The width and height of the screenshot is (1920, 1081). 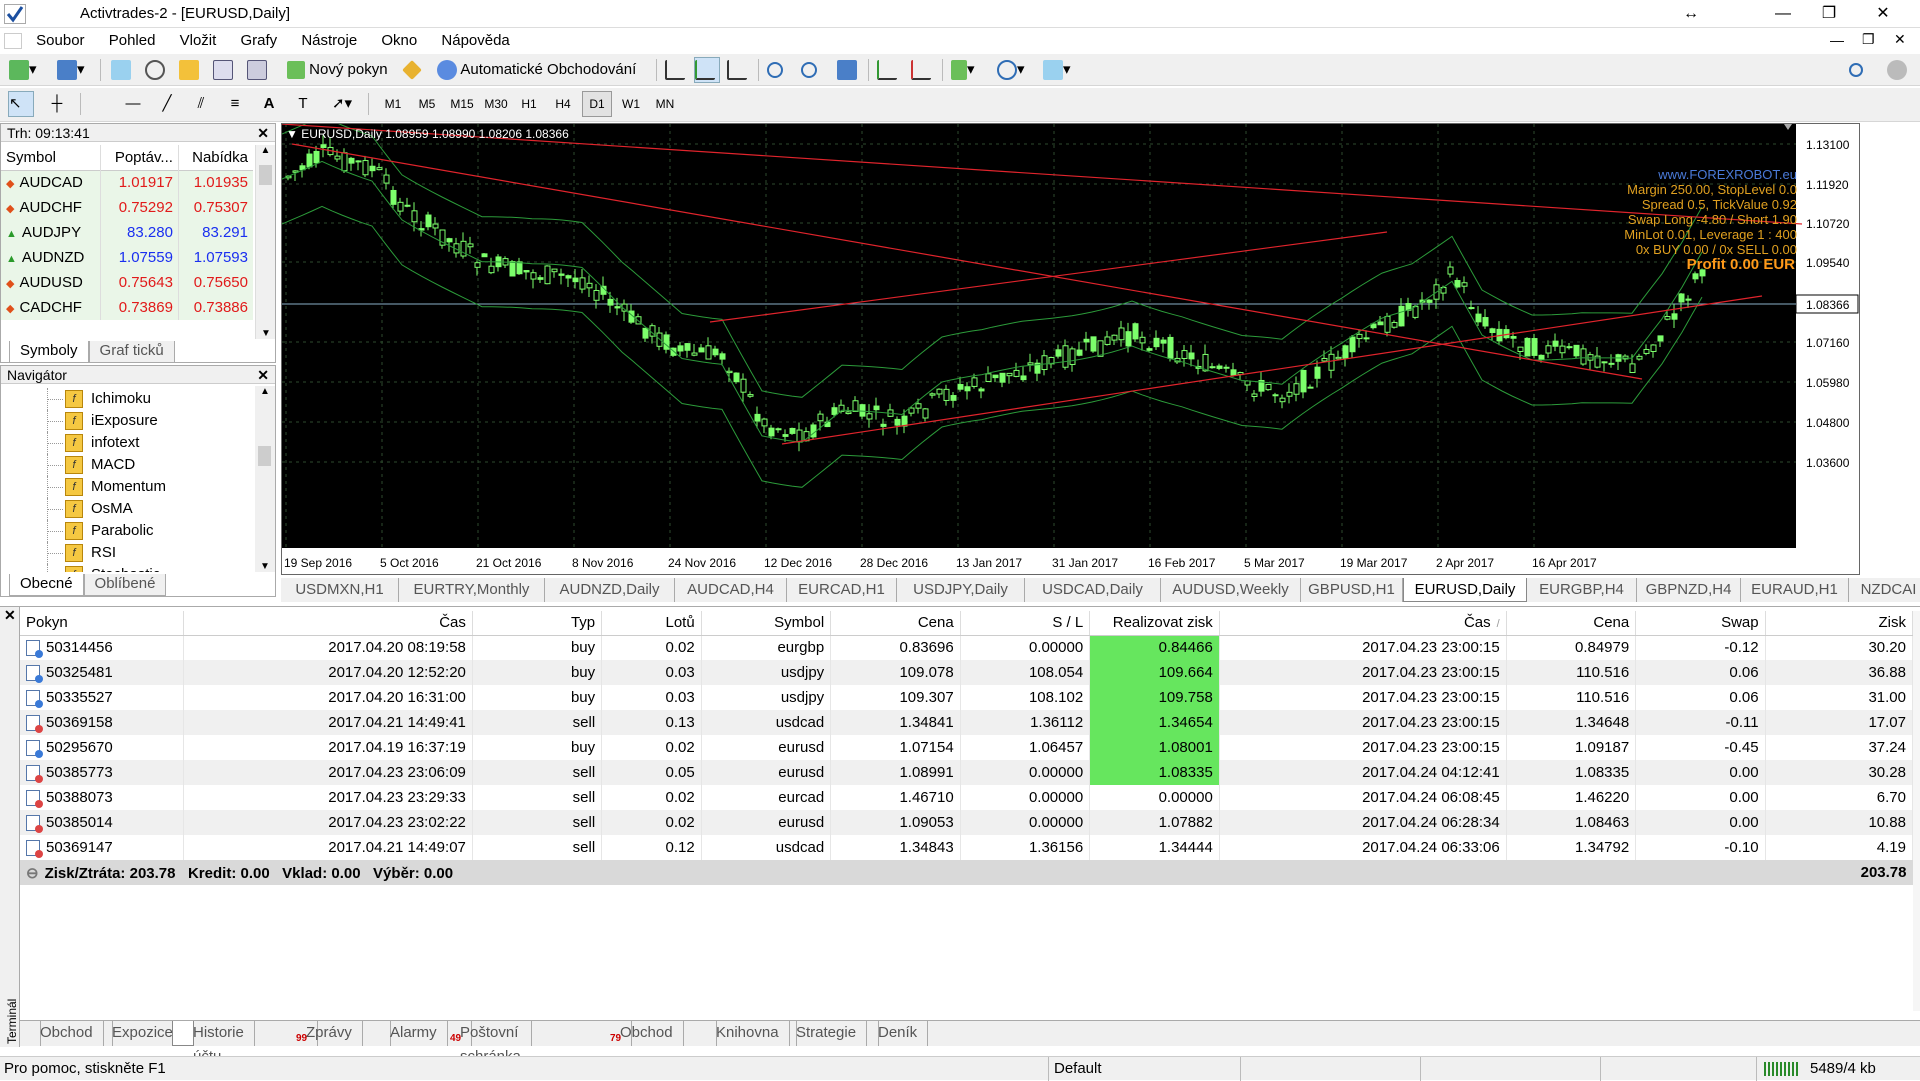 I want to click on tf-h1: H1, so click(x=529, y=104).